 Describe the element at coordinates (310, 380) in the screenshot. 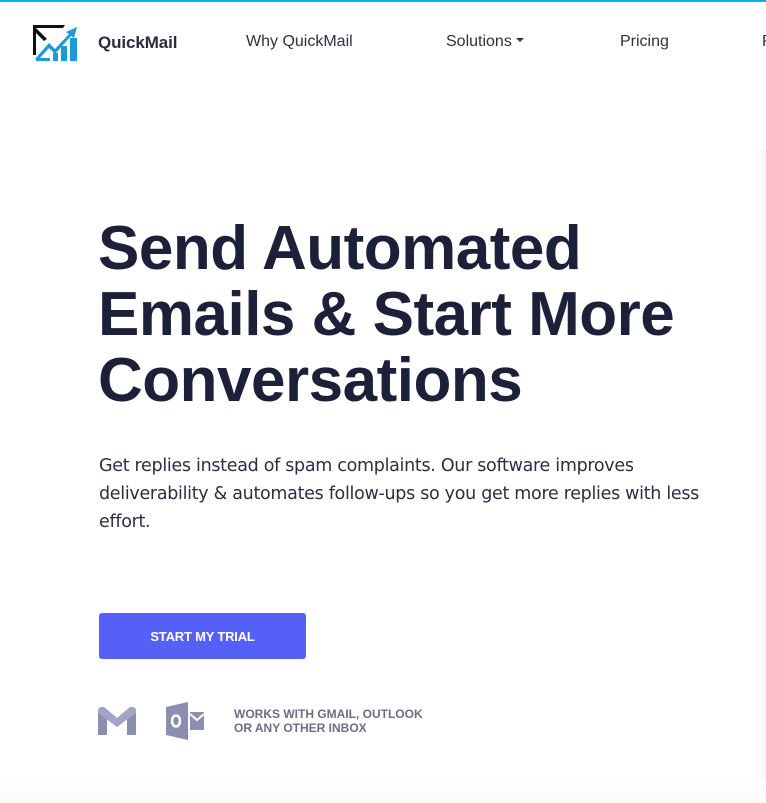

I see `hero-title-line-3: Conversations` at that location.